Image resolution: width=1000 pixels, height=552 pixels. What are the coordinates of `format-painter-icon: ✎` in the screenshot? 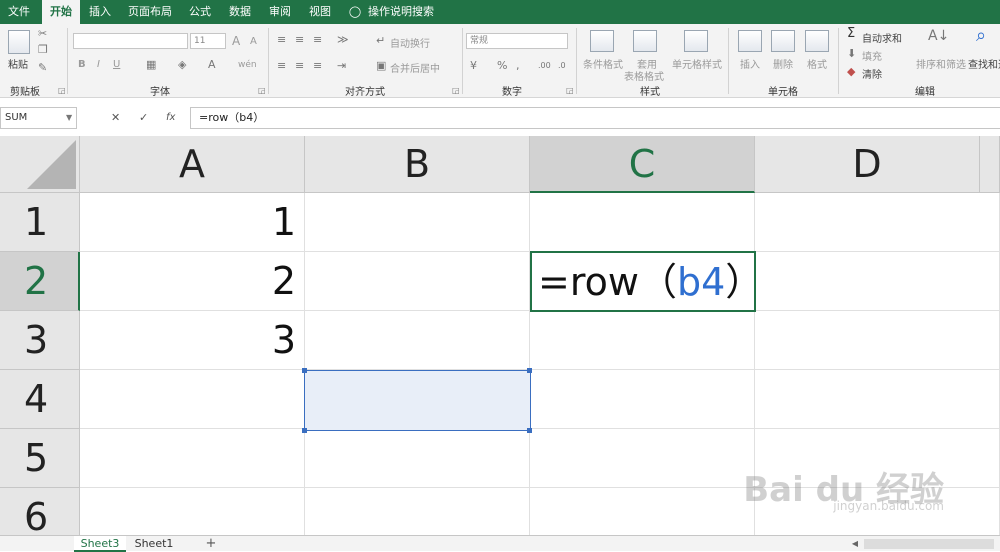 It's located at (42, 68).